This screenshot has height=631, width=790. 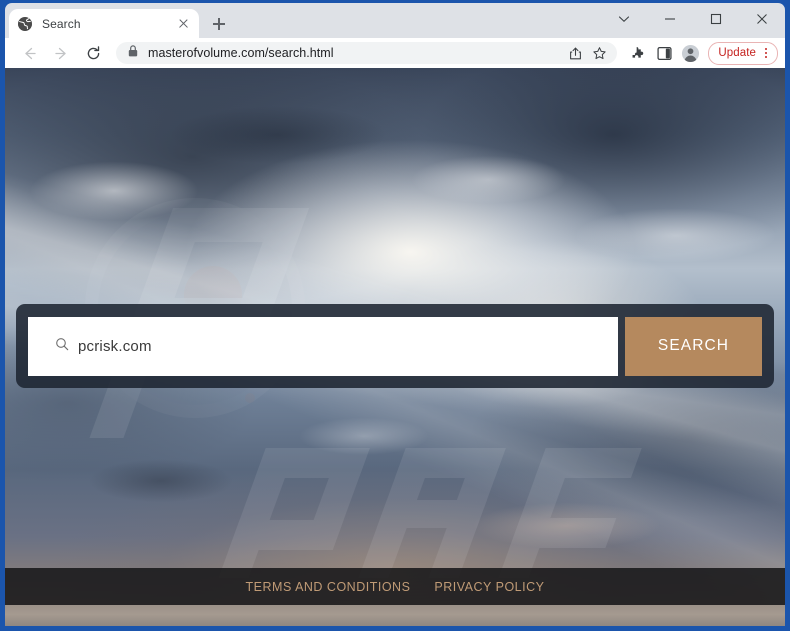 What do you see at coordinates (489, 587) in the screenshot?
I see `privacy-policy-link: PRIVACY POLICY` at bounding box center [489, 587].